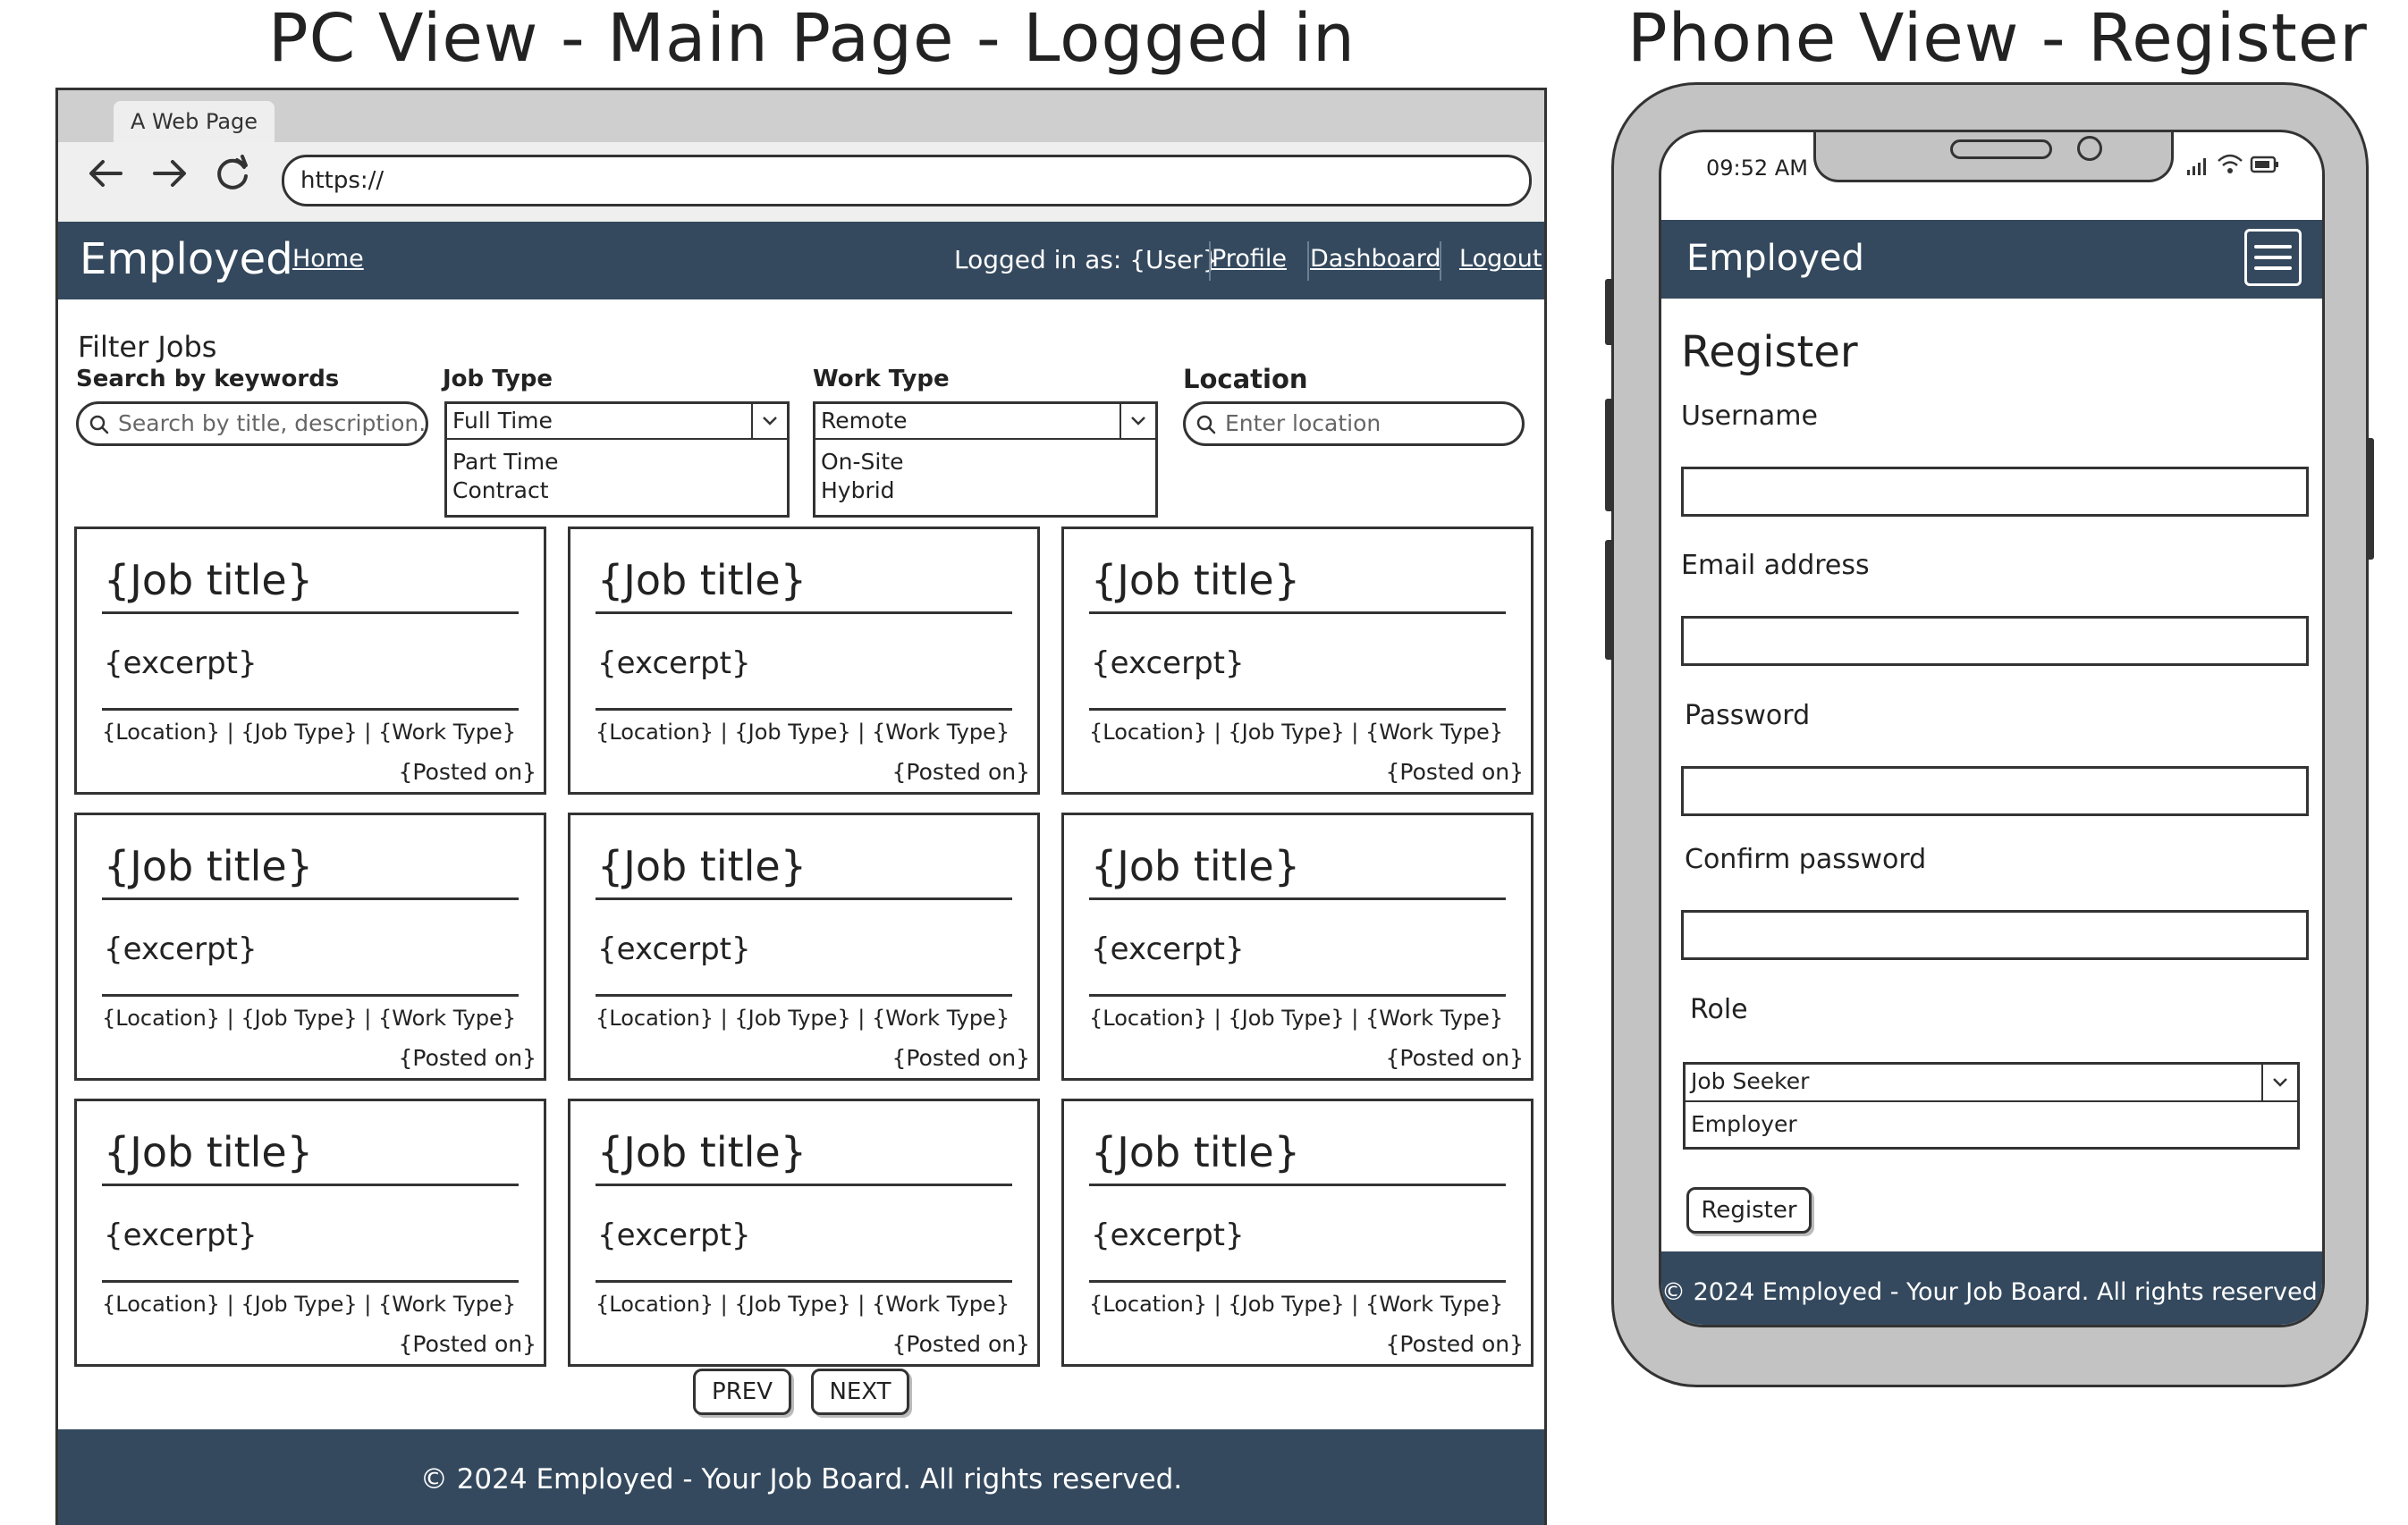 Image resolution: width=2408 pixels, height=1525 pixels. What do you see at coordinates (1086, 259) in the screenshot?
I see `logged-in-user: Logged in as: {User}` at bounding box center [1086, 259].